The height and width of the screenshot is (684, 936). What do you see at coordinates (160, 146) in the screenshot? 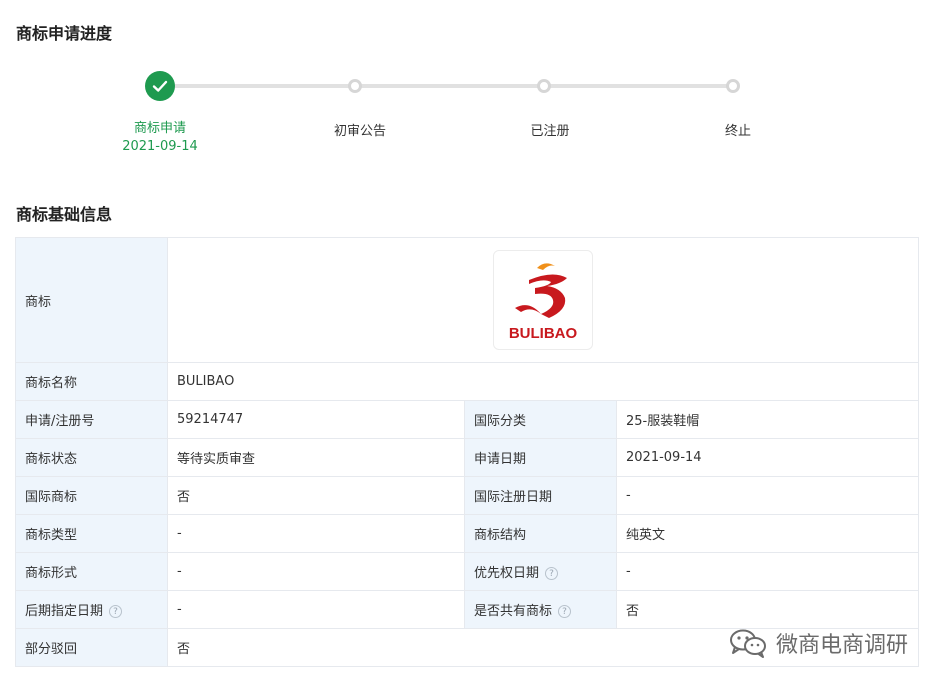
I see `step-date-application: 2021-09-14` at bounding box center [160, 146].